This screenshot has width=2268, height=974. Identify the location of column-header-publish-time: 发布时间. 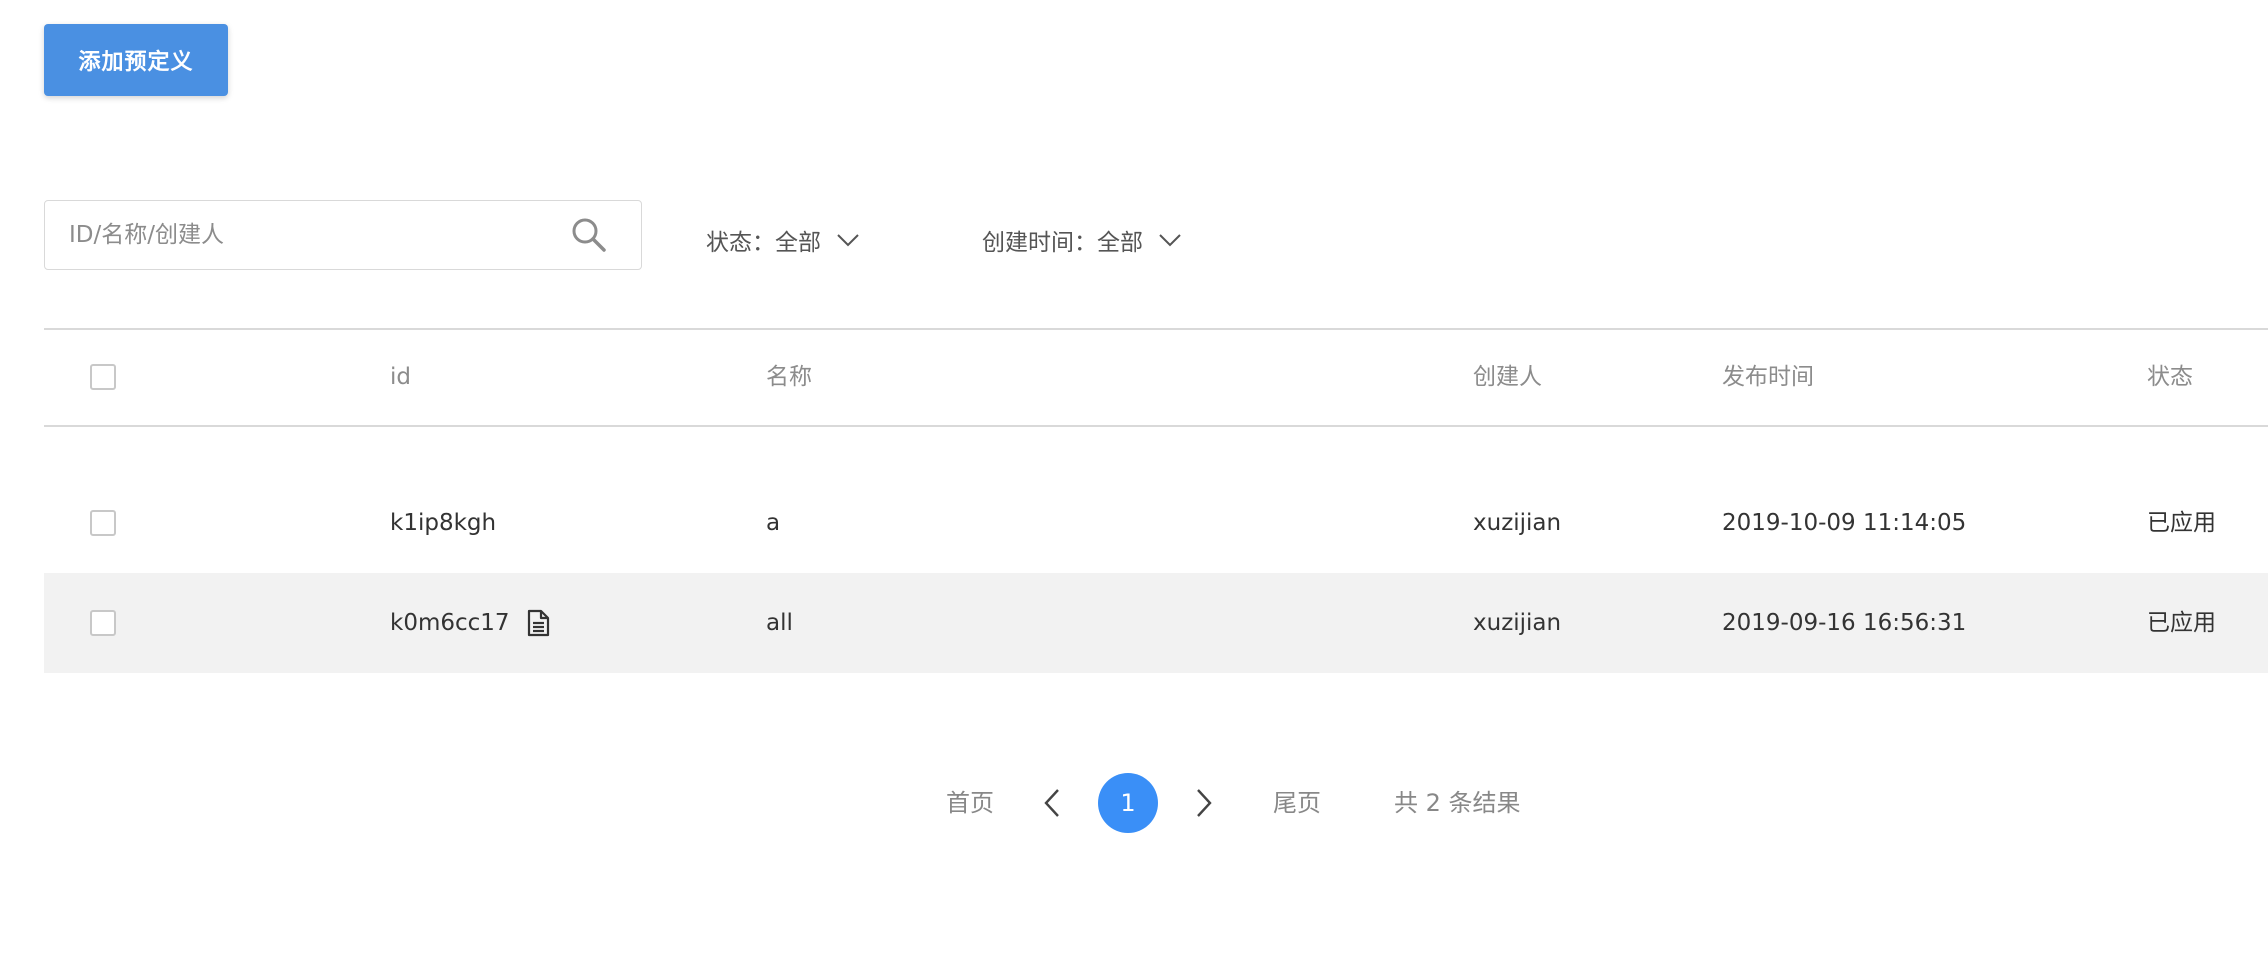
(1768, 377).